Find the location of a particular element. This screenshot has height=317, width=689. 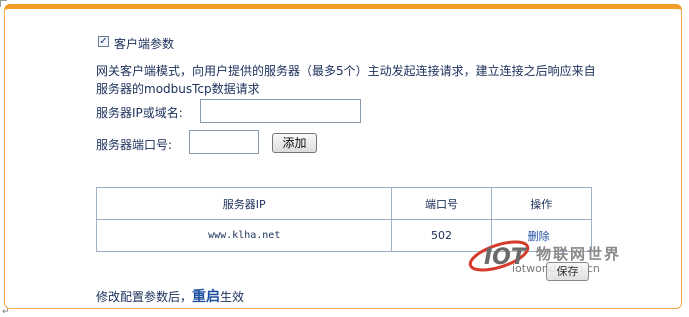

restart-note: 修改配置参数后，重启生效 is located at coordinates (170, 296).